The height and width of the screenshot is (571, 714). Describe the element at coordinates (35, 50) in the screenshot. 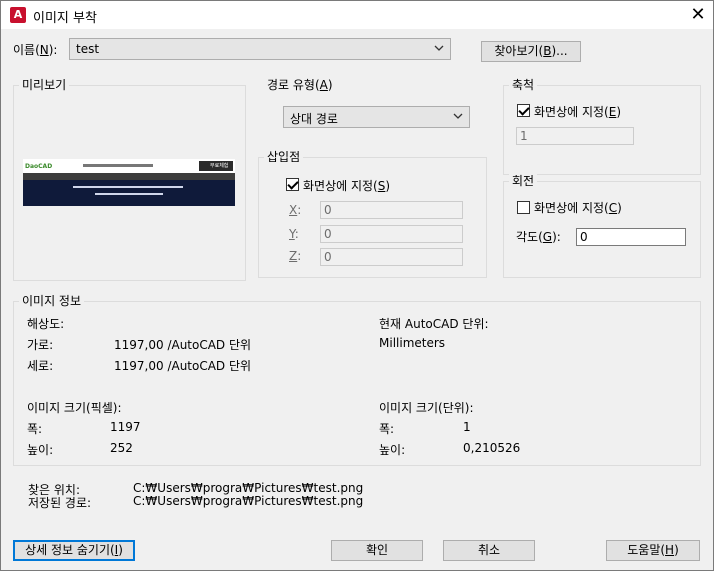

I see `name-label: 이름(N):` at that location.